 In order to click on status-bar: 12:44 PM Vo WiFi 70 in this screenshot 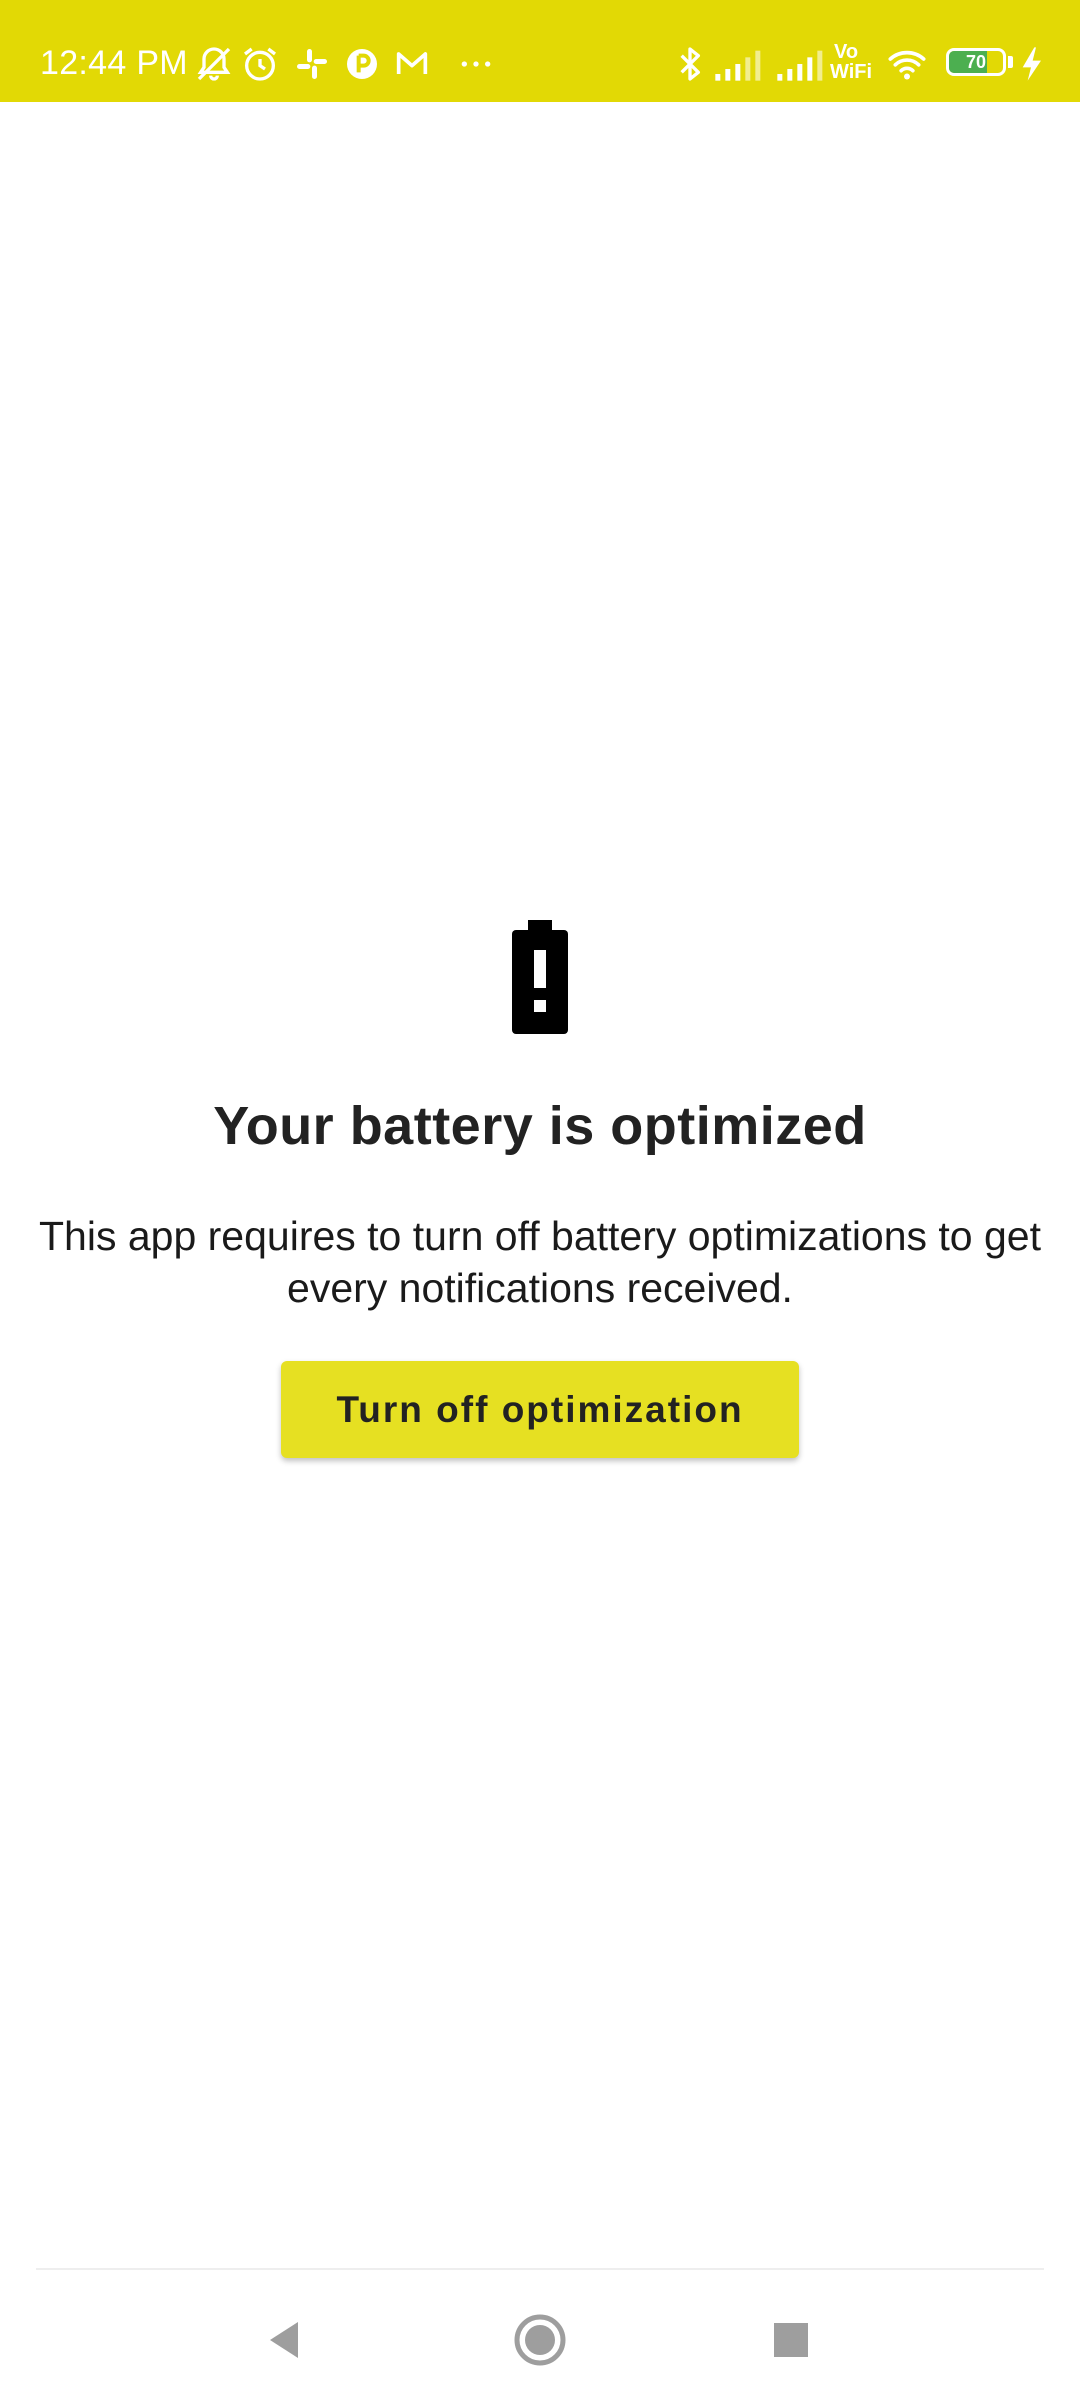, I will do `click(540, 51)`.